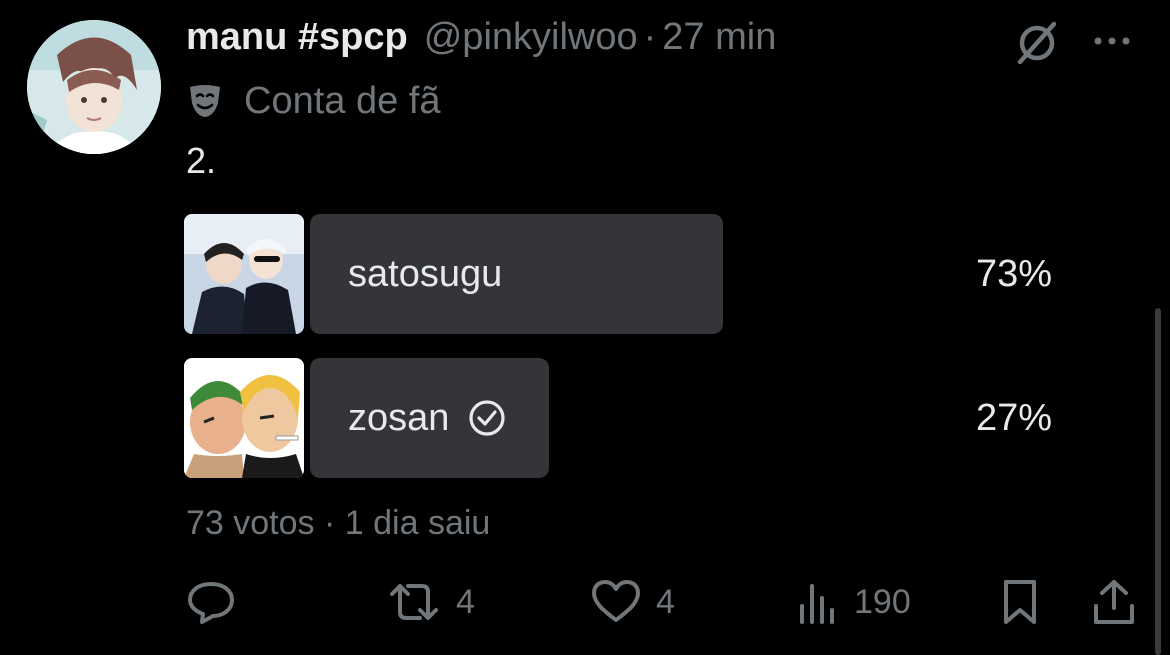  I want to click on views-icon, so click(818, 602).